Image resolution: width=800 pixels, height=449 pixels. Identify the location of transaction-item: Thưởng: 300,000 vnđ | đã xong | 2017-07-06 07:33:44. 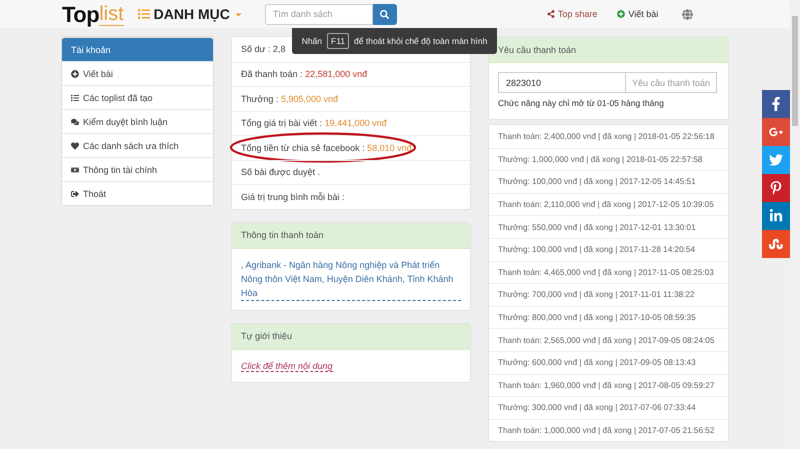
(608, 407).